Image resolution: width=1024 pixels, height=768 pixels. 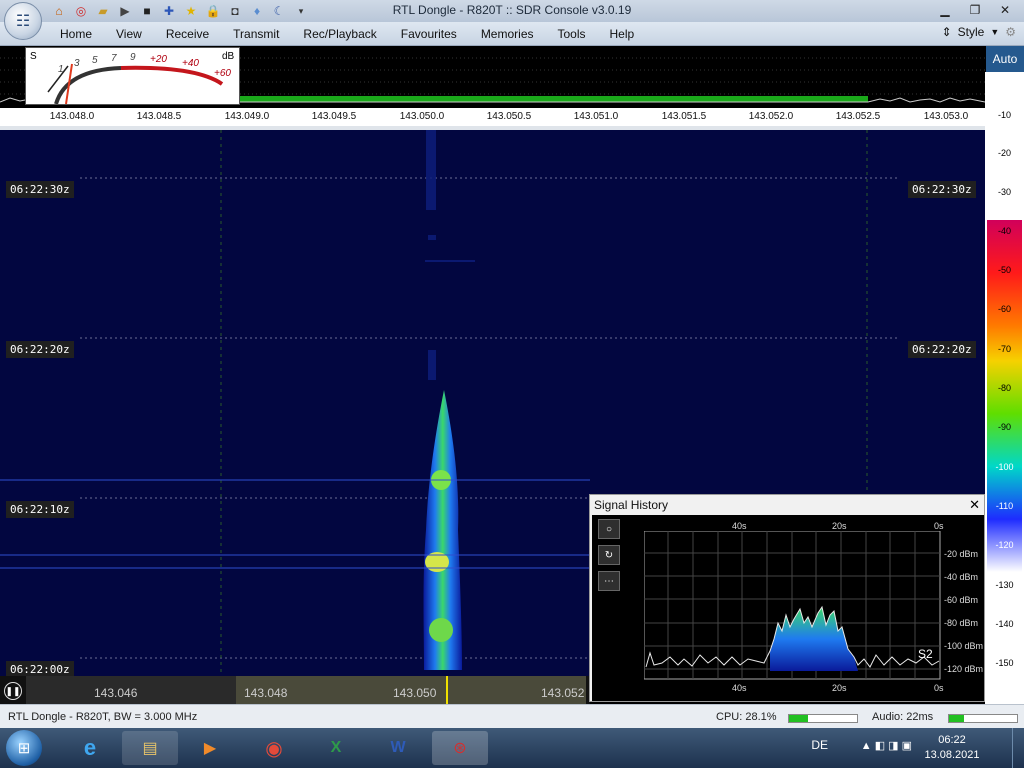 I want to click on gear-icon: ⚙, so click(x=1010, y=32).